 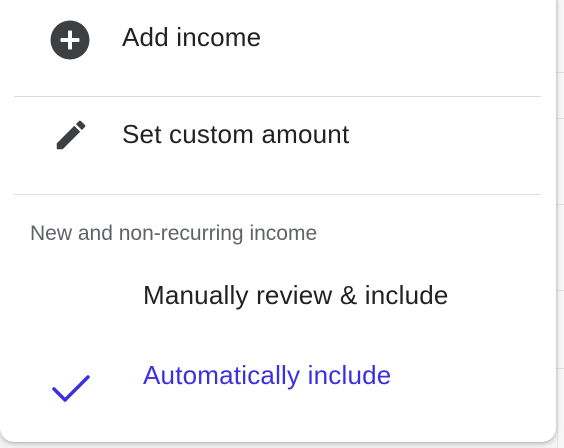 What do you see at coordinates (267, 375) in the screenshot?
I see `automatically-include-label: Automatically include` at bounding box center [267, 375].